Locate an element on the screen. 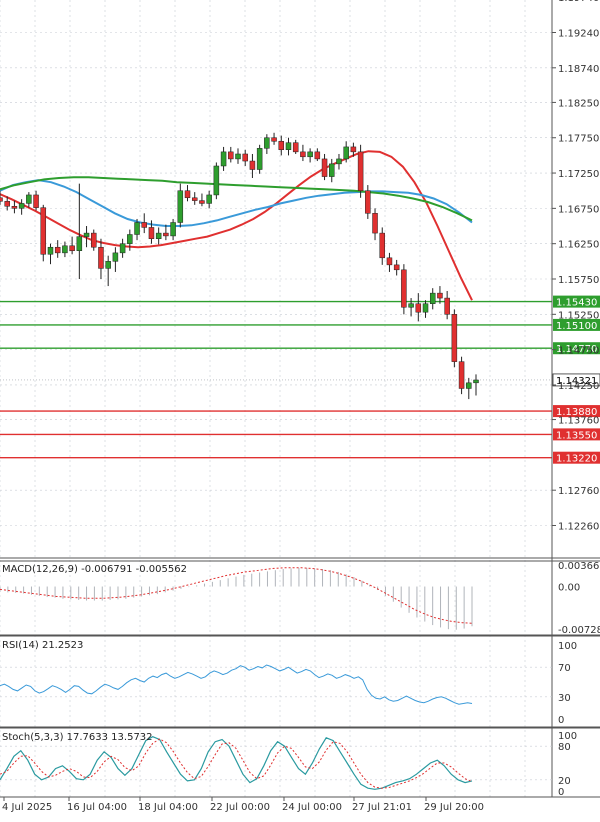  price-tick-label: 1.14250 is located at coordinates (578, 386).